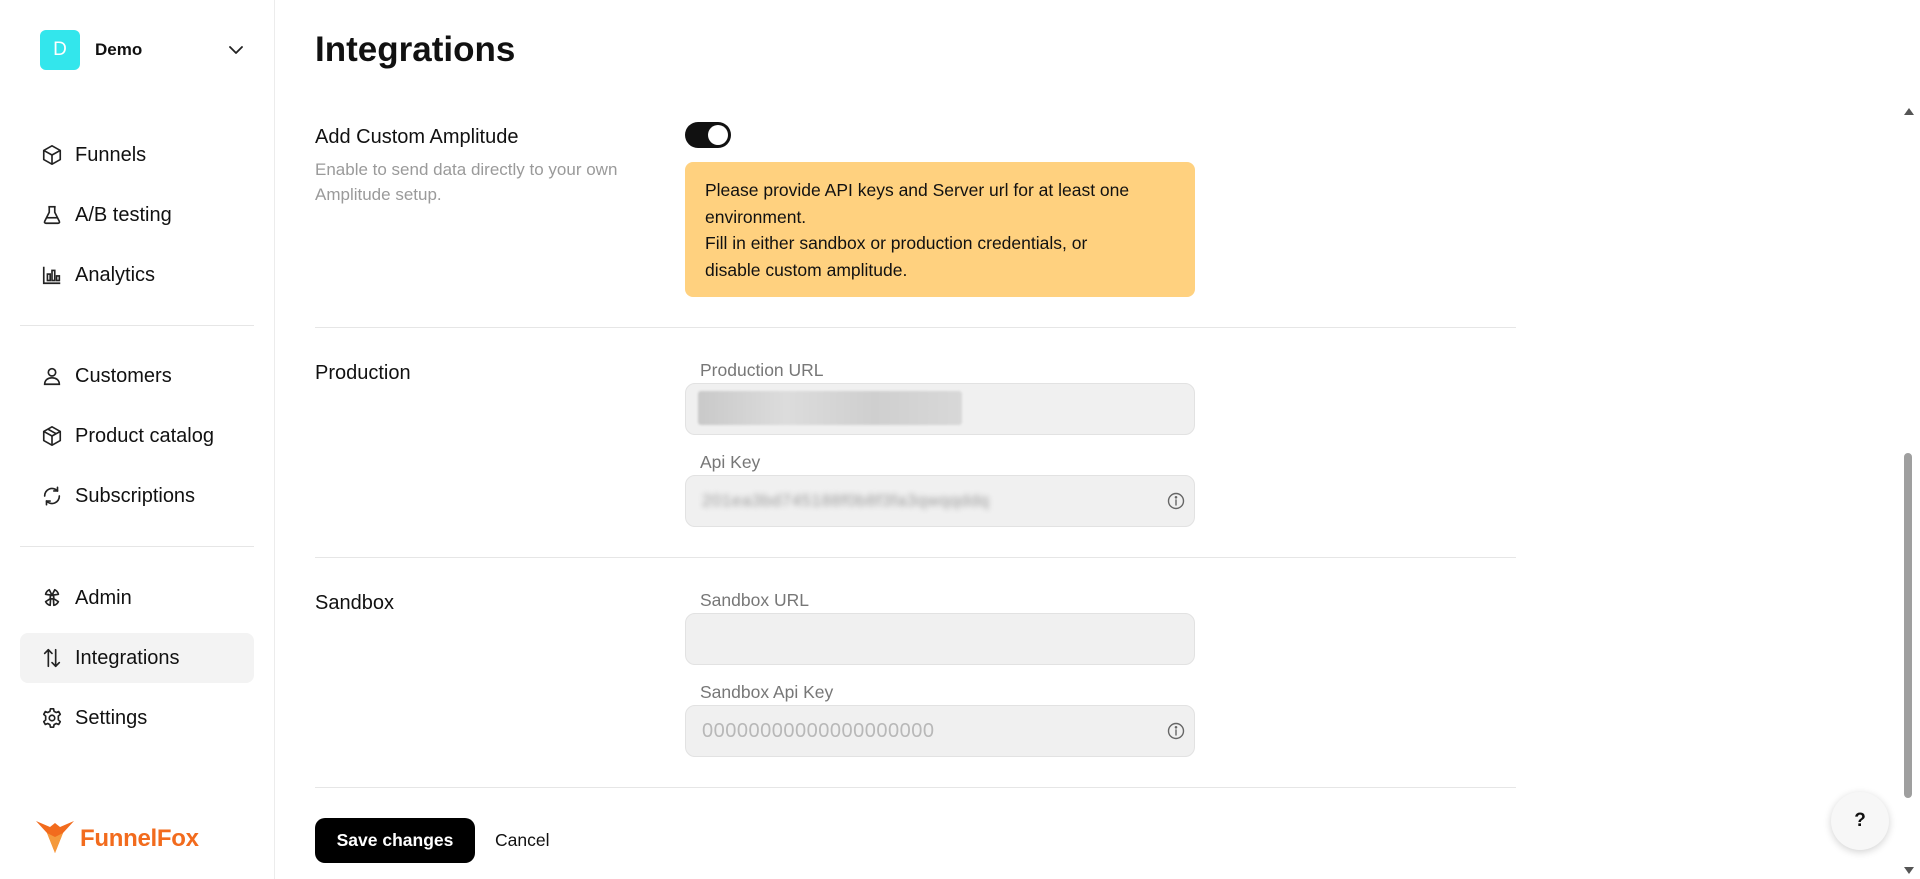  What do you see at coordinates (111, 154) in the screenshot?
I see `sidebar-item-label: Funnels` at bounding box center [111, 154].